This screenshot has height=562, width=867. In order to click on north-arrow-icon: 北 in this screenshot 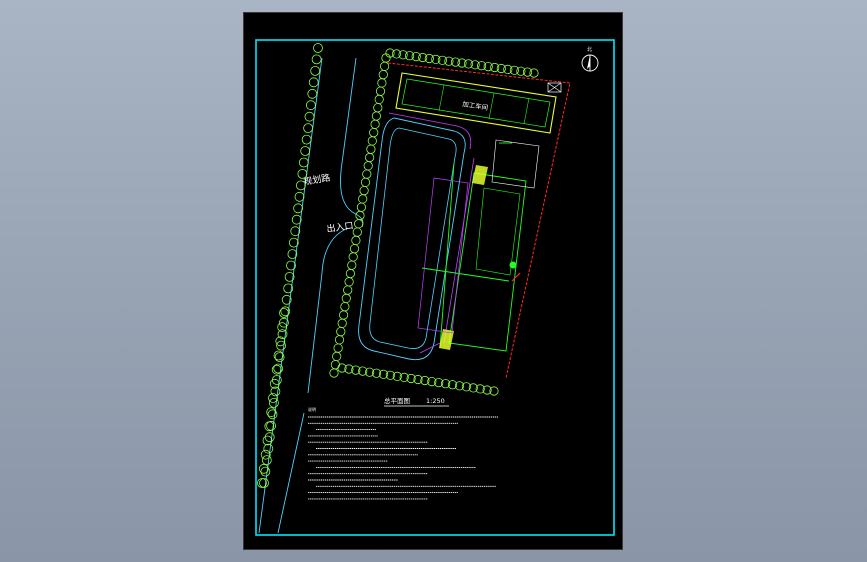, I will do `click(590, 59)`.